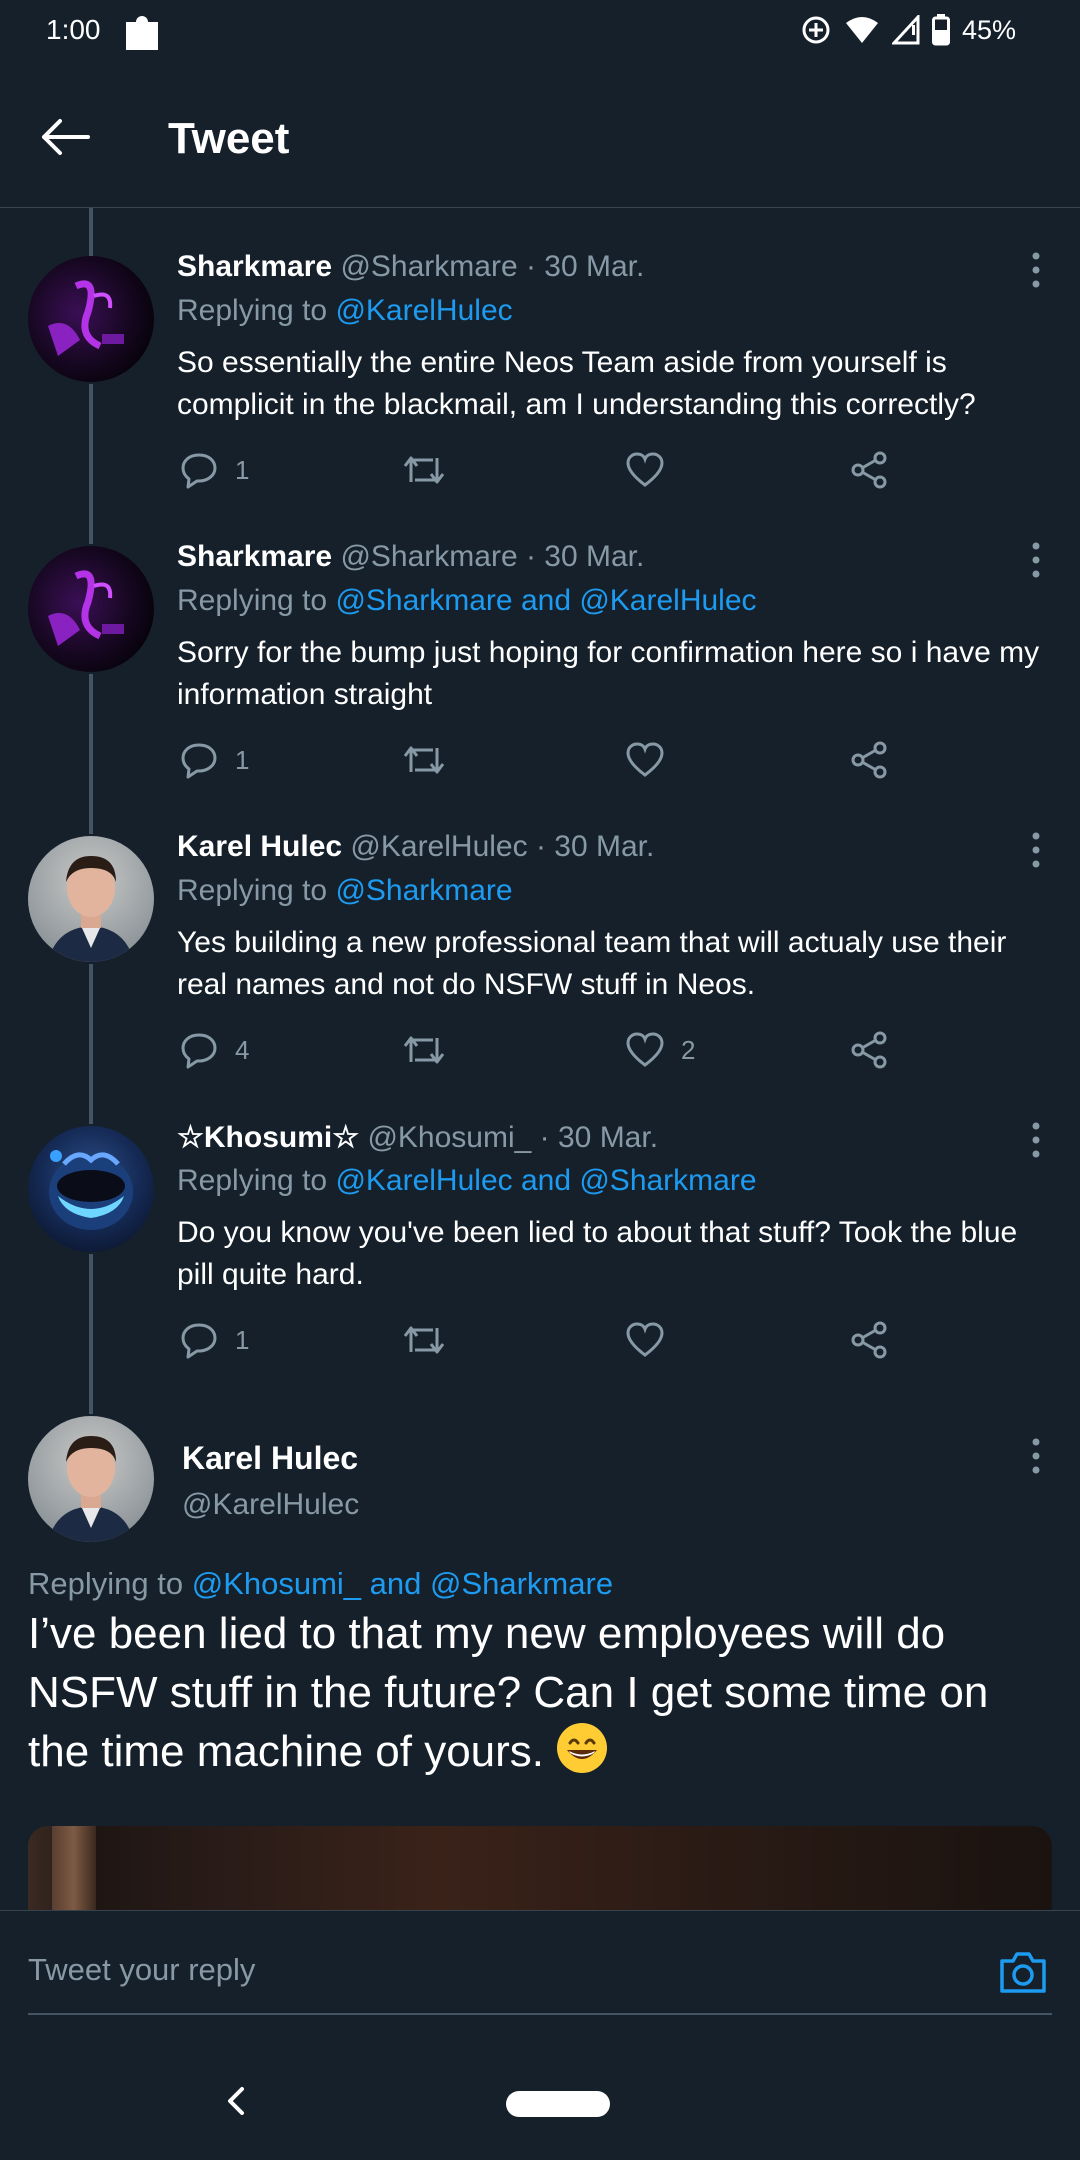 The width and height of the screenshot is (1080, 2160). Describe the element at coordinates (91, 232) in the screenshot. I see `thread-line` at that location.